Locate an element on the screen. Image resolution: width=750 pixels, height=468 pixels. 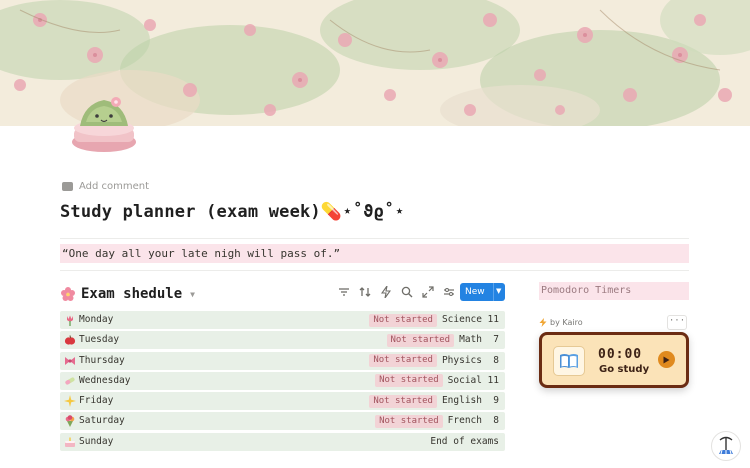
pomodoro-timer-widget: 00:00 Go study is located at coordinates (614, 360).